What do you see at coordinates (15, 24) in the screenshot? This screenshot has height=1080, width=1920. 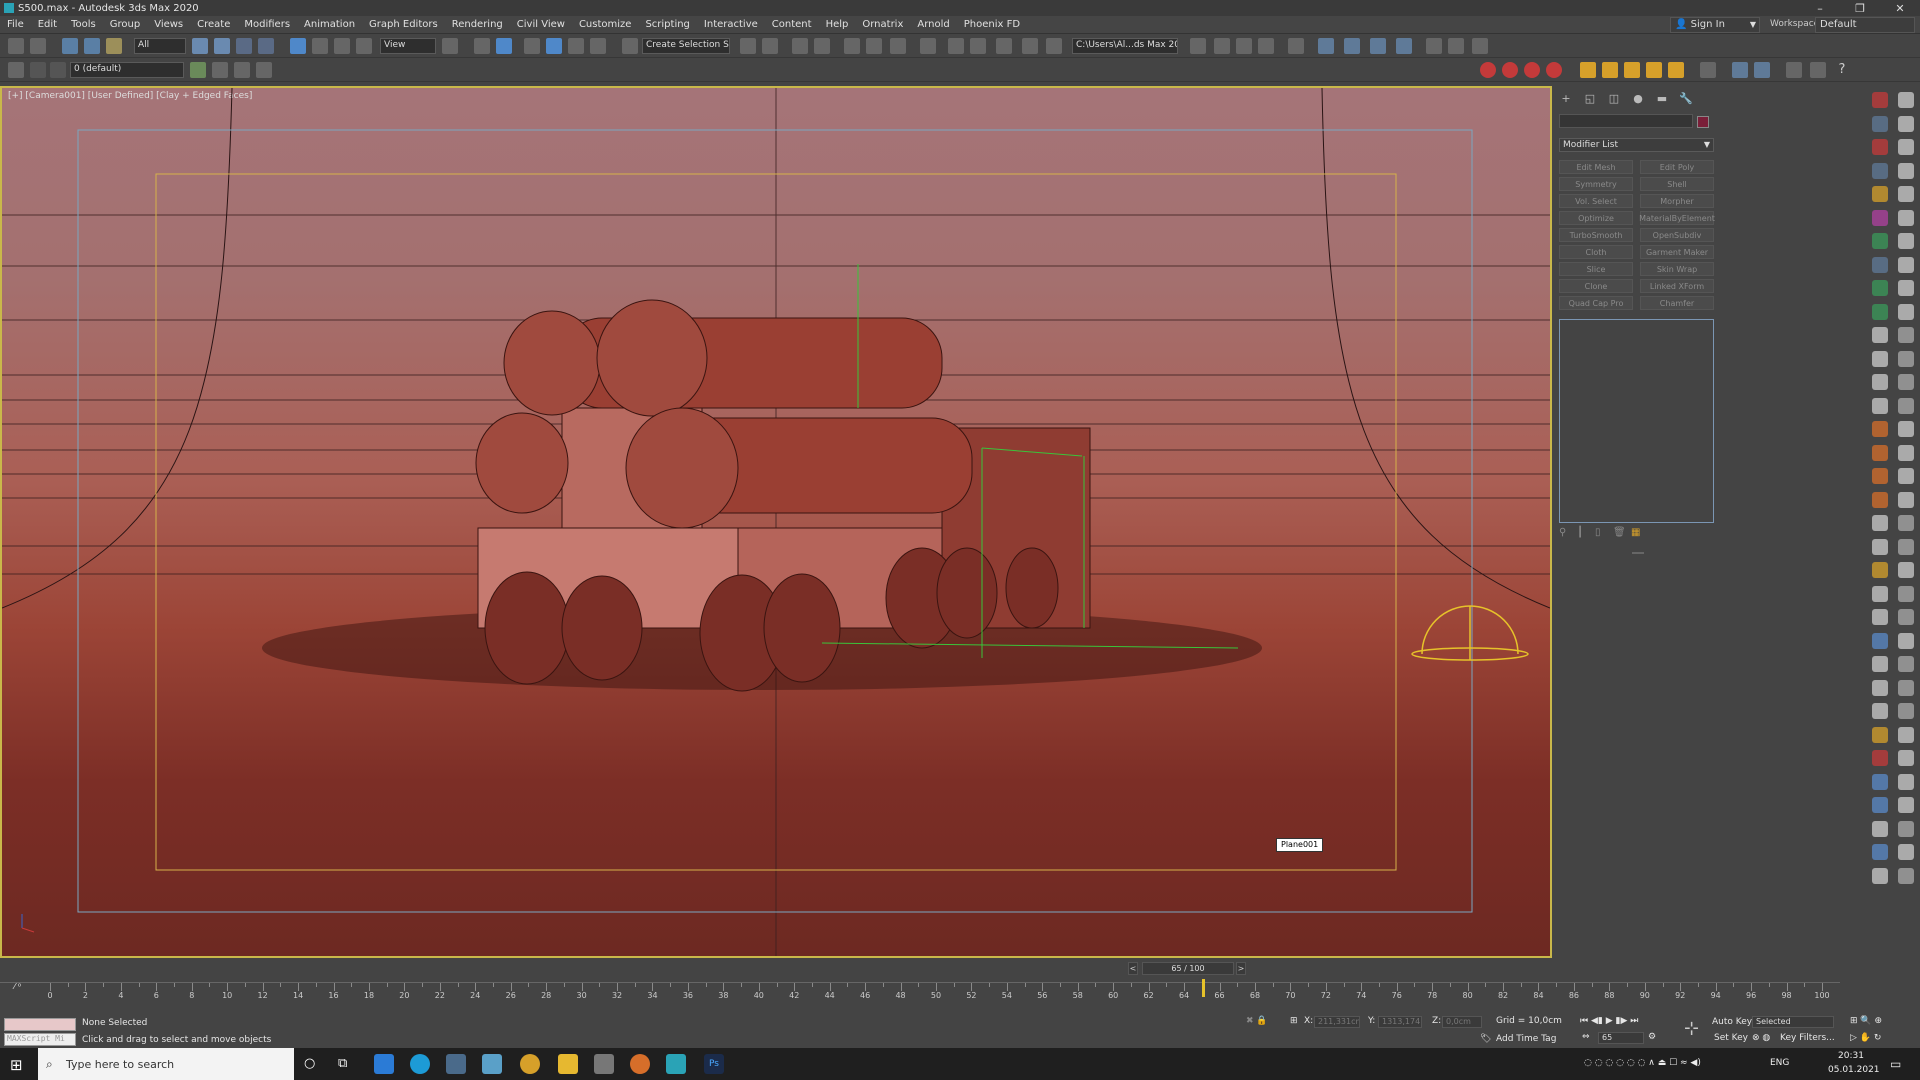 I see `menu-item-file: File` at bounding box center [15, 24].